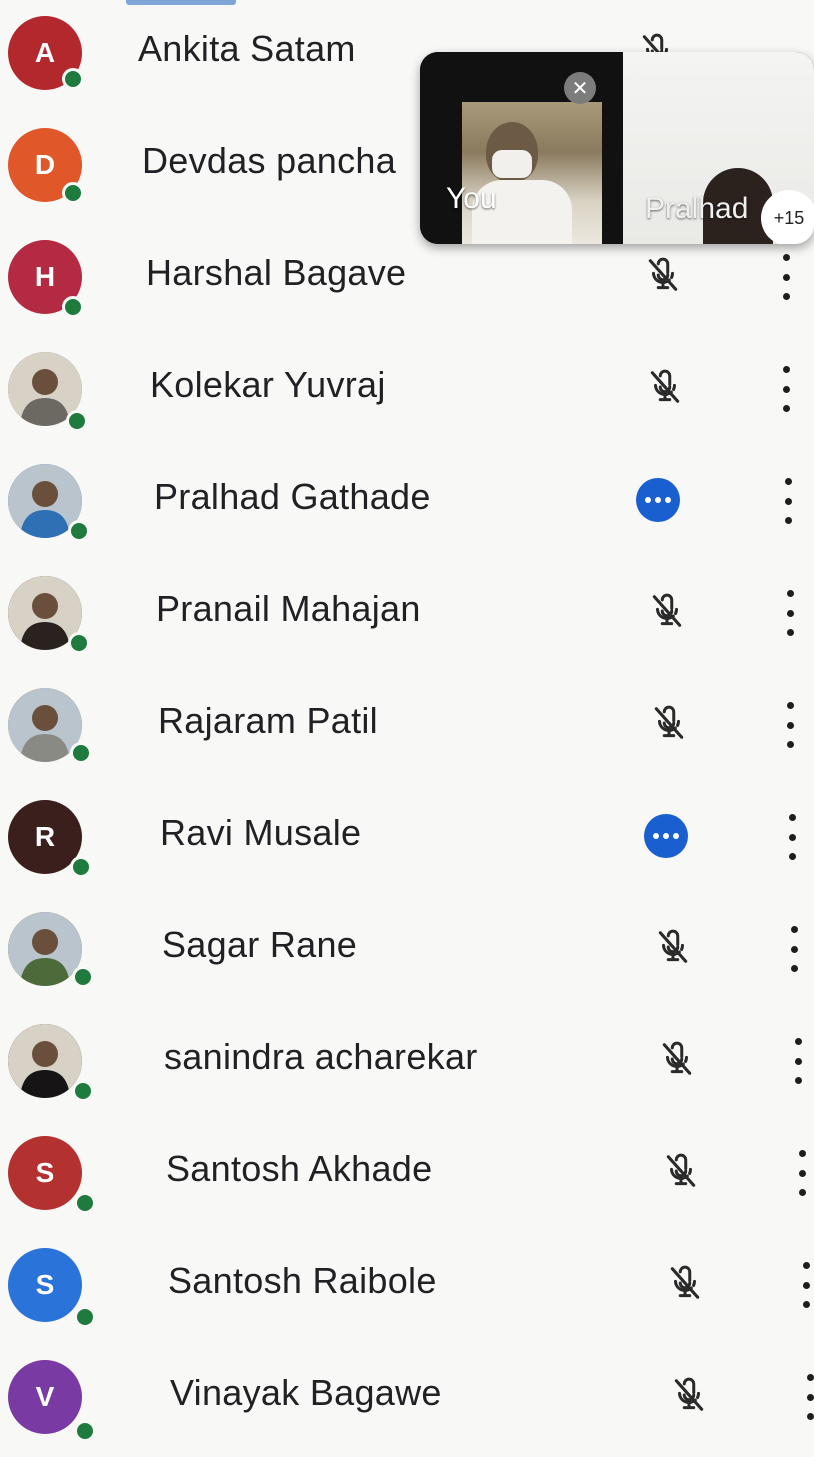  Describe the element at coordinates (407, 744) in the screenshot. I see `participant-row: Rajaram Patil` at that location.